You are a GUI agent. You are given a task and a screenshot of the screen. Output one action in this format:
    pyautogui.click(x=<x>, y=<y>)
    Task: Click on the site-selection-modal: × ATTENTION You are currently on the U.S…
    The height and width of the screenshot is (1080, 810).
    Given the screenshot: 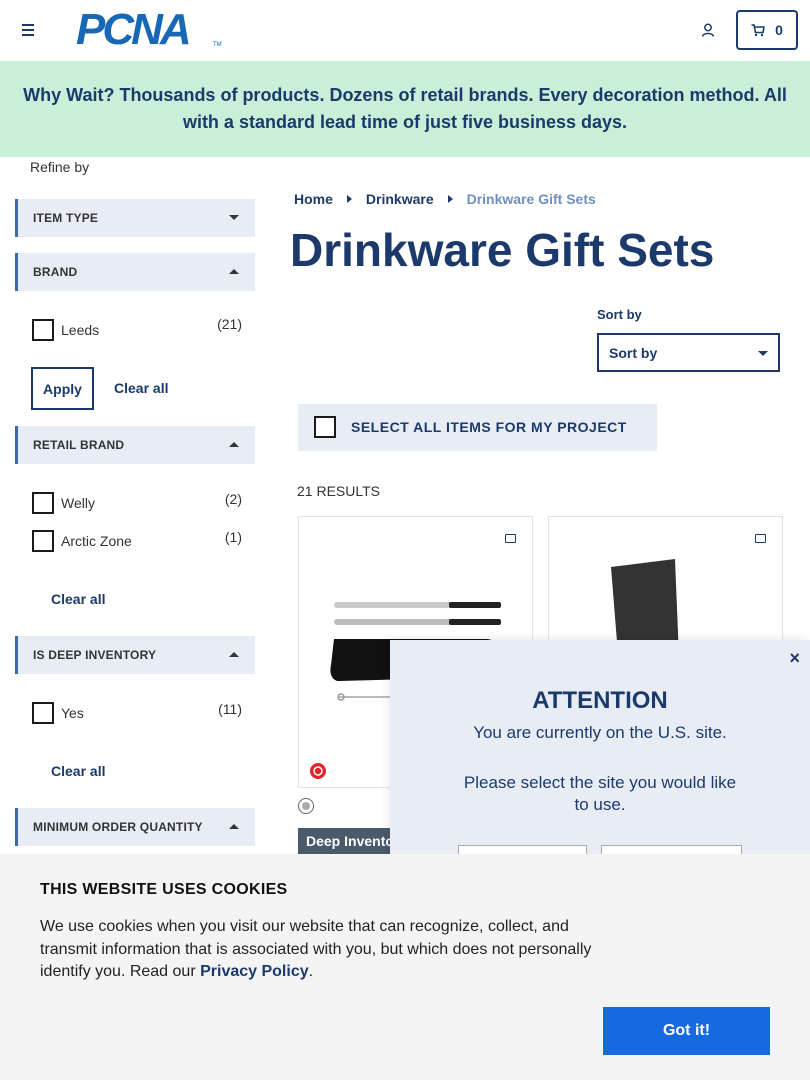 What is the action you would take?
    pyautogui.click(x=600, y=752)
    